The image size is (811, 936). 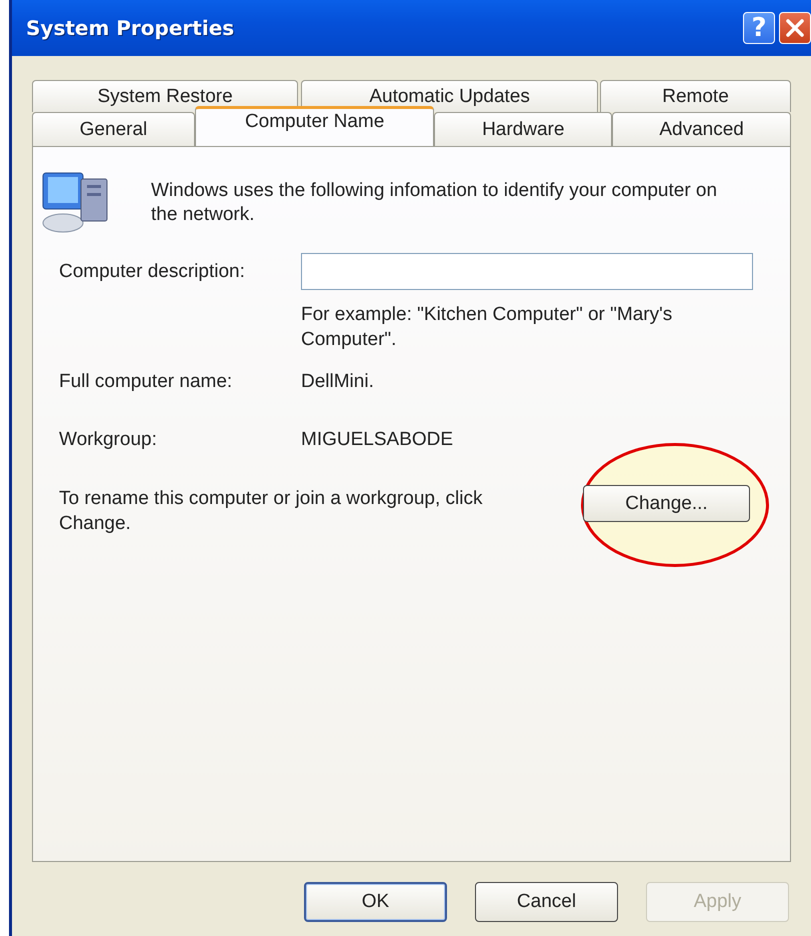 What do you see at coordinates (523, 129) in the screenshot?
I see `tab: Hardware` at bounding box center [523, 129].